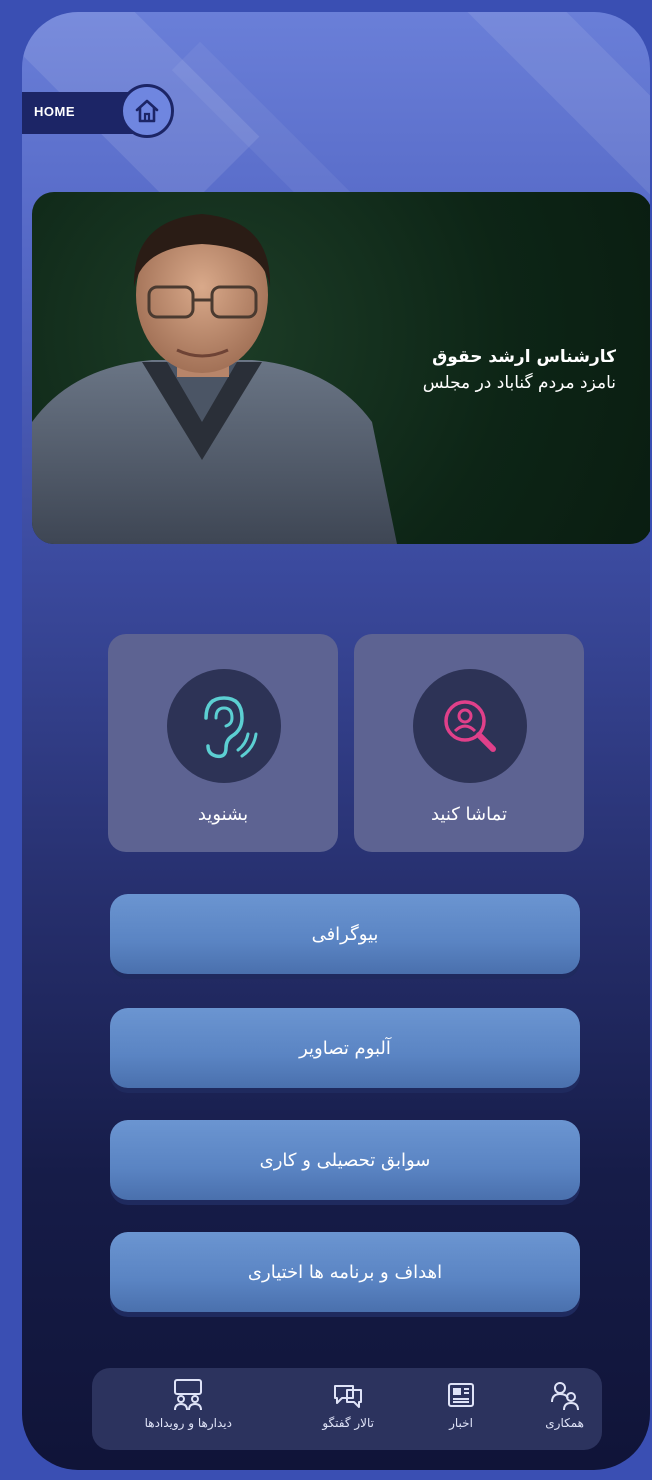 The height and width of the screenshot is (1480, 652). Describe the element at coordinates (223, 814) in the screenshot. I see `listen-label: بشنوید` at that location.